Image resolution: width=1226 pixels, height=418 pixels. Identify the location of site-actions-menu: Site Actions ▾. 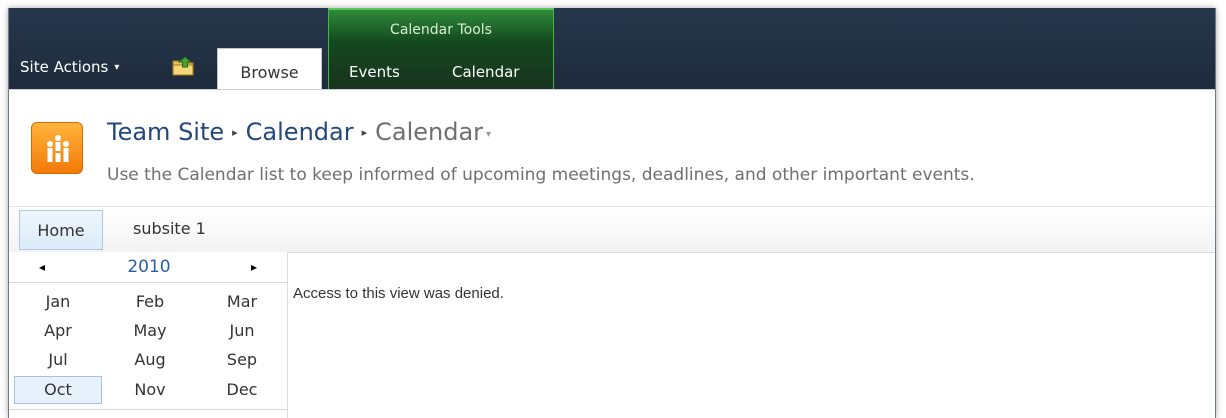
(69, 67).